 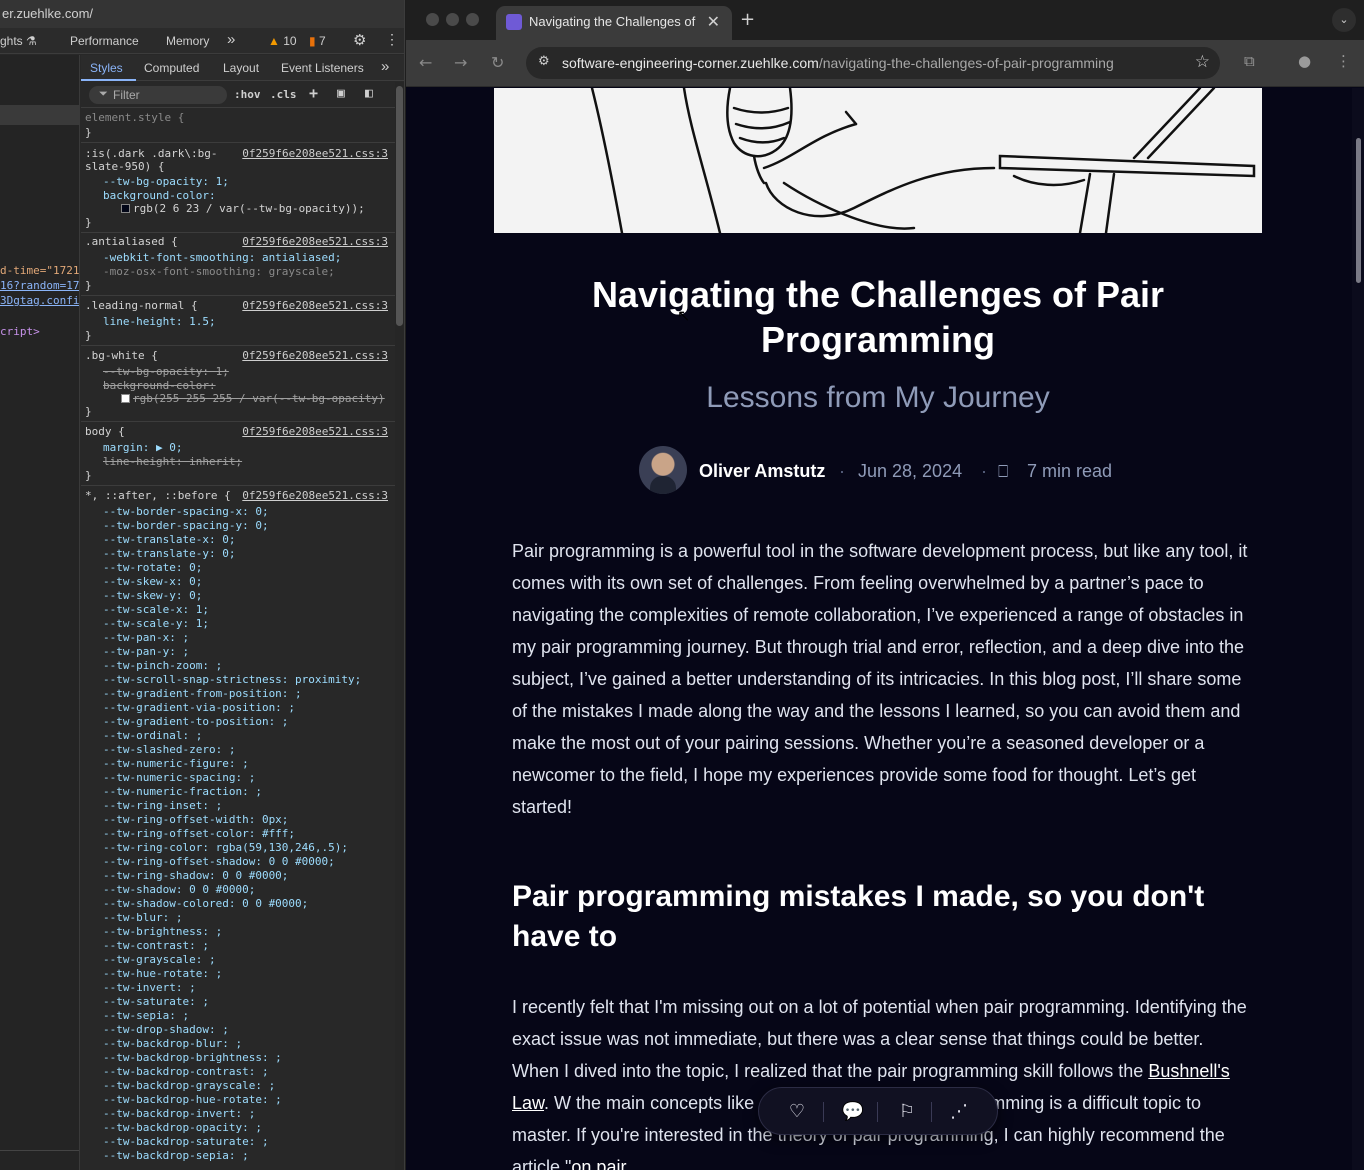 What do you see at coordinates (797, 1112) in the screenshot?
I see `like-heart-icon: ♡` at bounding box center [797, 1112].